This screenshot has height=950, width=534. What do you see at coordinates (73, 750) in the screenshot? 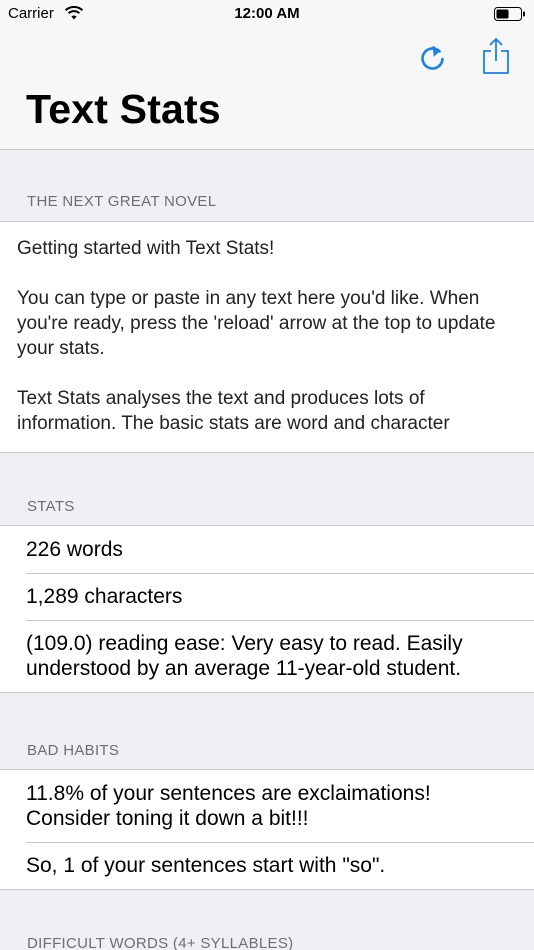
I see `section-header-bad-habits: BAD HABITS` at bounding box center [73, 750].